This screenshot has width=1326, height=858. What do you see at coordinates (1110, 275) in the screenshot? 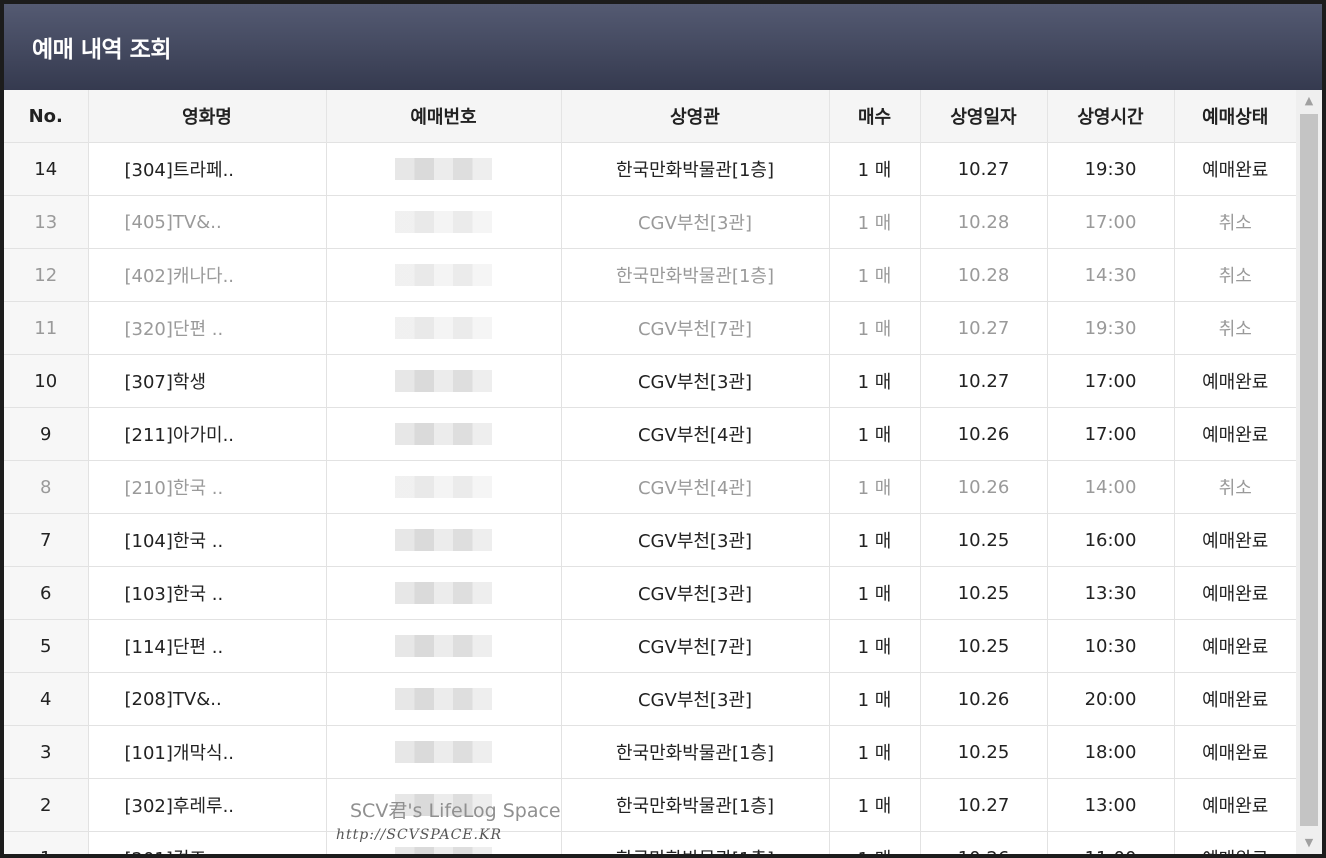
I see `cell-screening-time: 14:30` at bounding box center [1110, 275].